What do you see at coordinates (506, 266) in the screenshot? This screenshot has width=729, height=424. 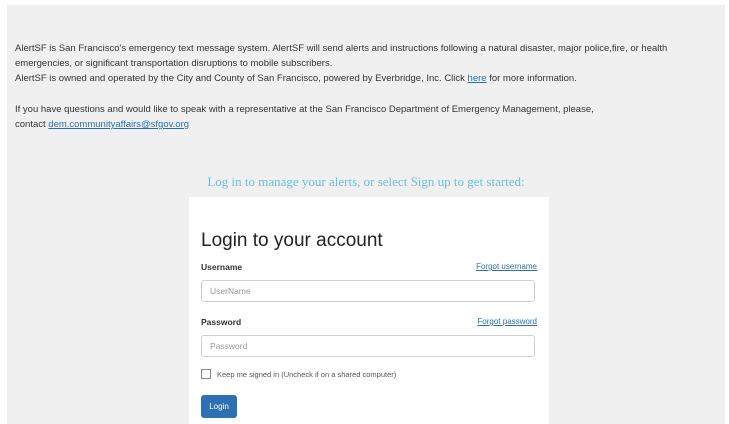 I see `forgot-username-link: Forgot username` at bounding box center [506, 266].